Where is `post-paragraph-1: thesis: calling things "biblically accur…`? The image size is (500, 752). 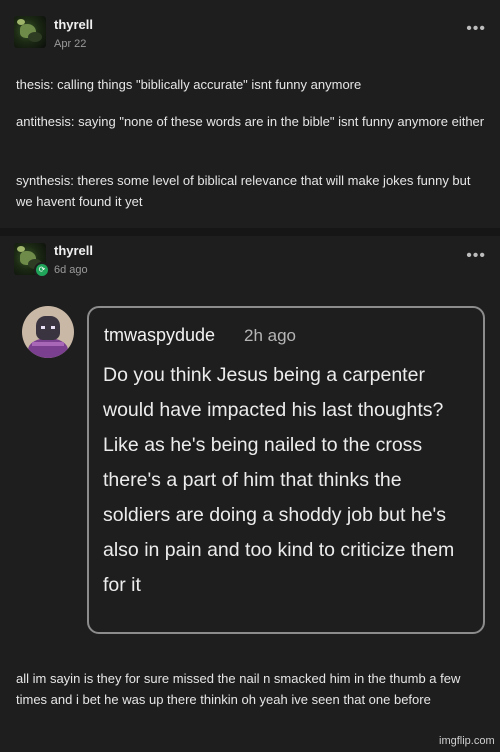
post-paragraph-1: thesis: calling things "biblically accur… is located at coordinates (189, 84).